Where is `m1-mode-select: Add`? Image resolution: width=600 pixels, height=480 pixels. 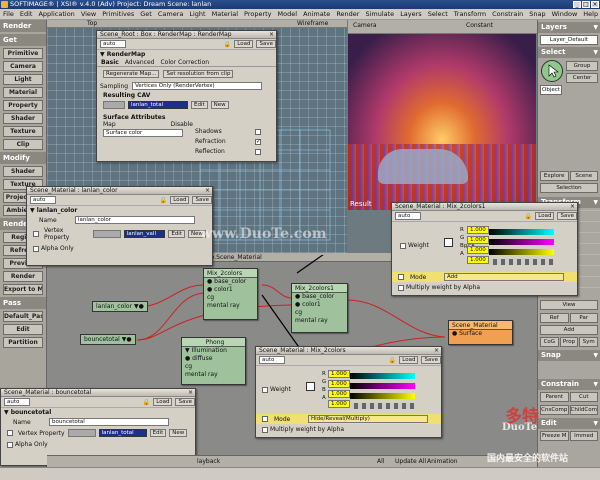 m1-mode-select: Add is located at coordinates (504, 277).